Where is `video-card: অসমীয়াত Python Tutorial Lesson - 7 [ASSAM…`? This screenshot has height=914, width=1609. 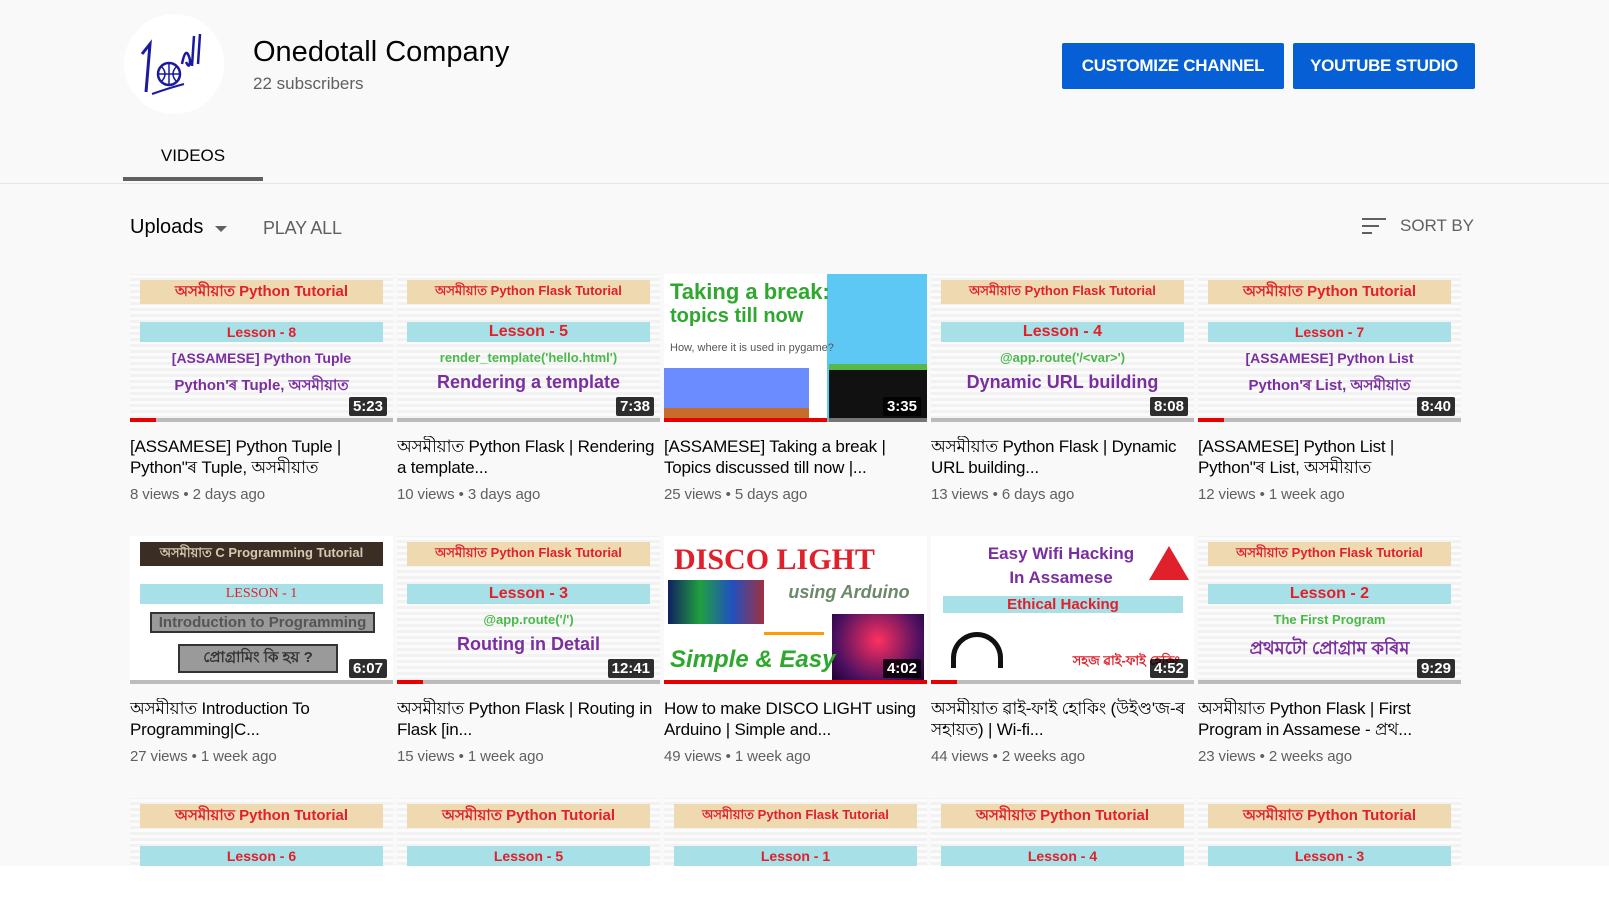
video-card: অসমীয়াত Python Tutorial Lesson - 7 [ASSAM… is located at coordinates (1329, 388).